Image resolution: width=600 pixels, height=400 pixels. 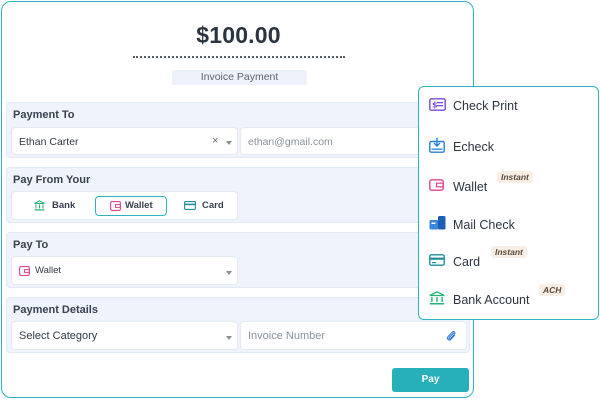 What do you see at coordinates (49, 142) in the screenshot?
I see `recipient-name: Ethan Carter` at bounding box center [49, 142].